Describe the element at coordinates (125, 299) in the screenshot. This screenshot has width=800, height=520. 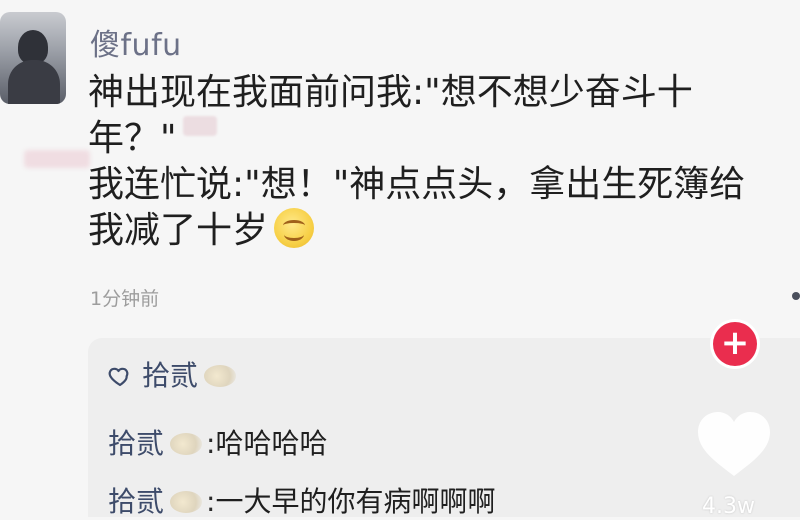
I see `post-timestamp: 1分钟前` at that location.